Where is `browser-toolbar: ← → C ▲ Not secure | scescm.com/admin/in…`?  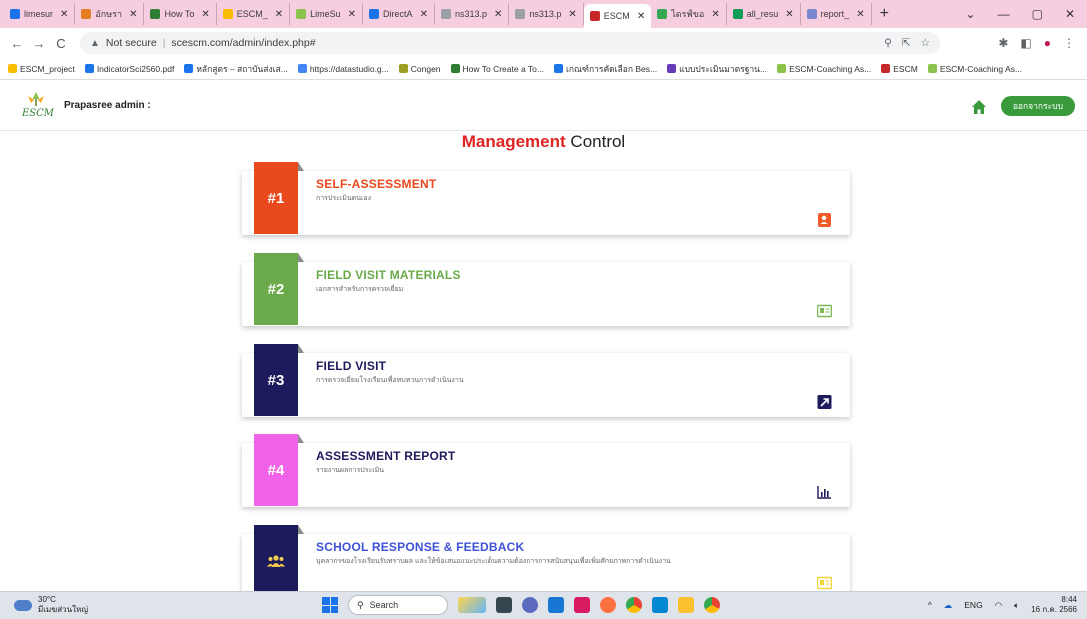 browser-toolbar: ← → C ▲ Not secure | scescm.com/admin/in… is located at coordinates (543, 43).